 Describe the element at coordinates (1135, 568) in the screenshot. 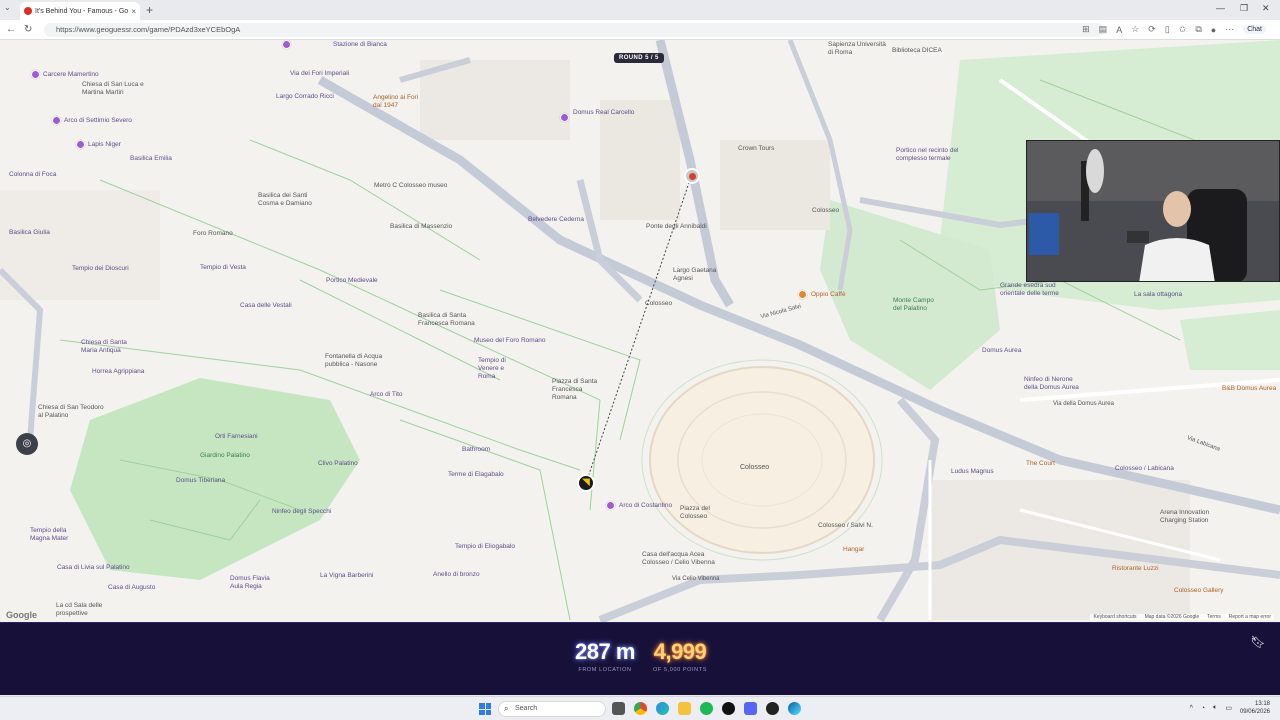

I see `map-label: Ristorante Luzzi` at that location.